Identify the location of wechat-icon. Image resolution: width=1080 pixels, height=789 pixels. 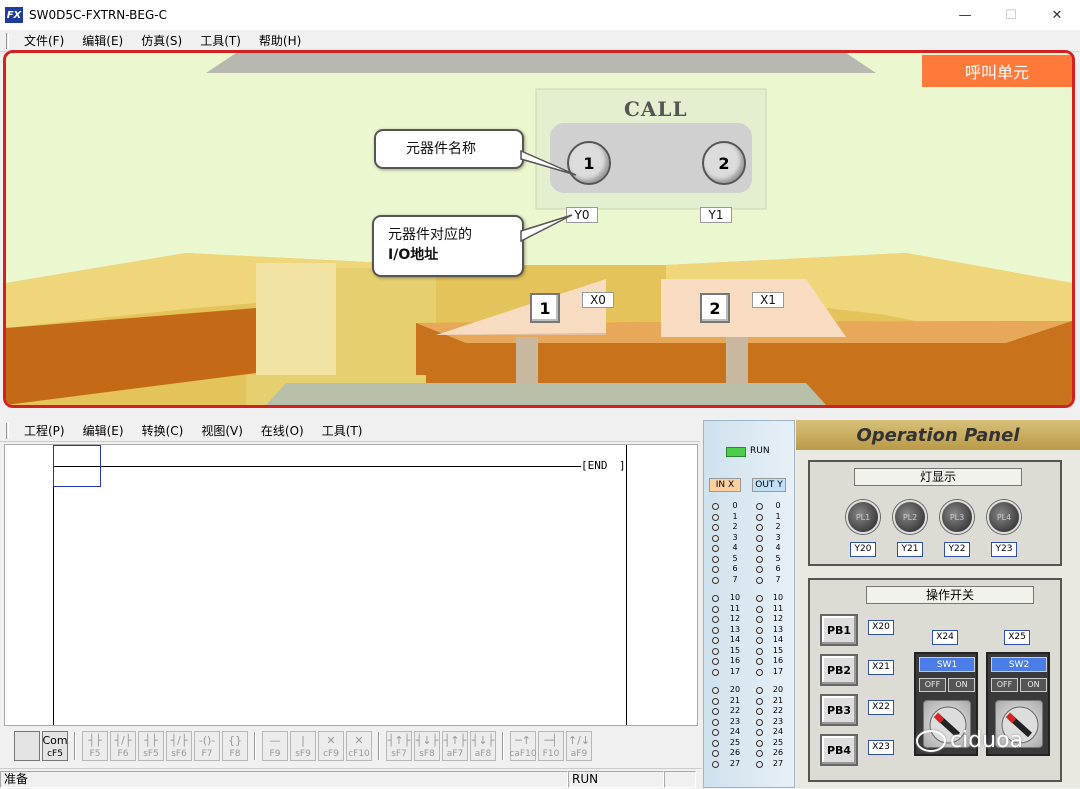
(931, 740).